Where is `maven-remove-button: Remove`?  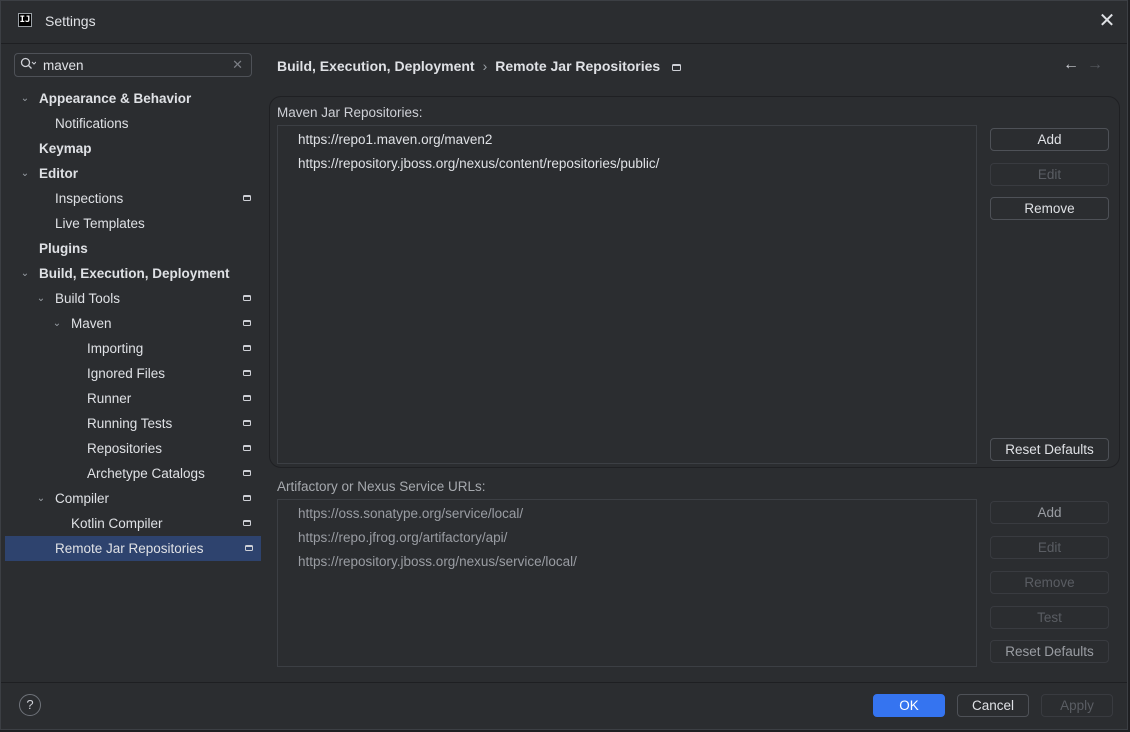
maven-remove-button: Remove is located at coordinates (1049, 208).